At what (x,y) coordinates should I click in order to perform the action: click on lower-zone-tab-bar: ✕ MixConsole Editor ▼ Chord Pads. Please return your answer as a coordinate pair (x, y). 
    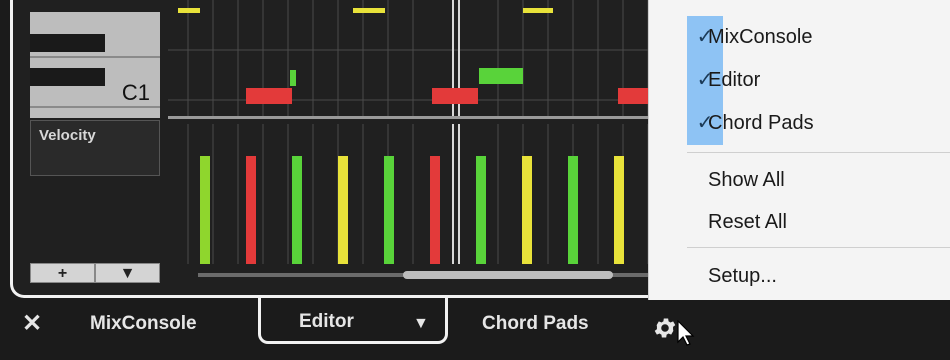
    Looking at the image, I should click on (475, 322).